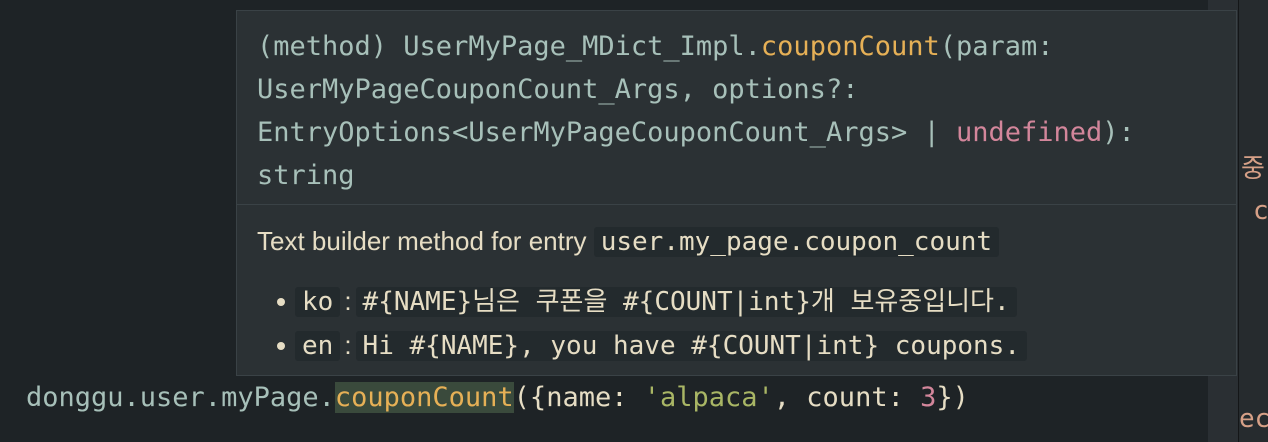  What do you see at coordinates (952, 397) in the screenshot?
I see `code-close-paren: })` at bounding box center [952, 397].